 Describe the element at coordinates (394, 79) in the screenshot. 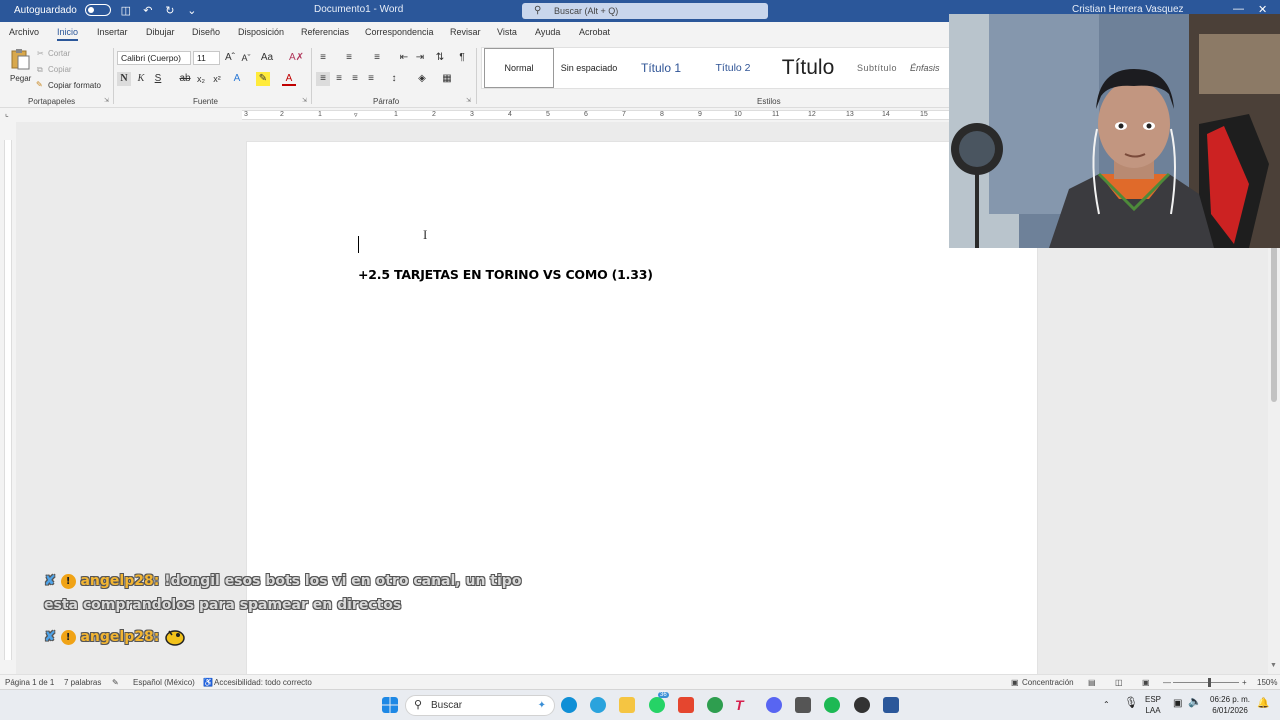

I see `line-spacing-icon: ↕` at that location.